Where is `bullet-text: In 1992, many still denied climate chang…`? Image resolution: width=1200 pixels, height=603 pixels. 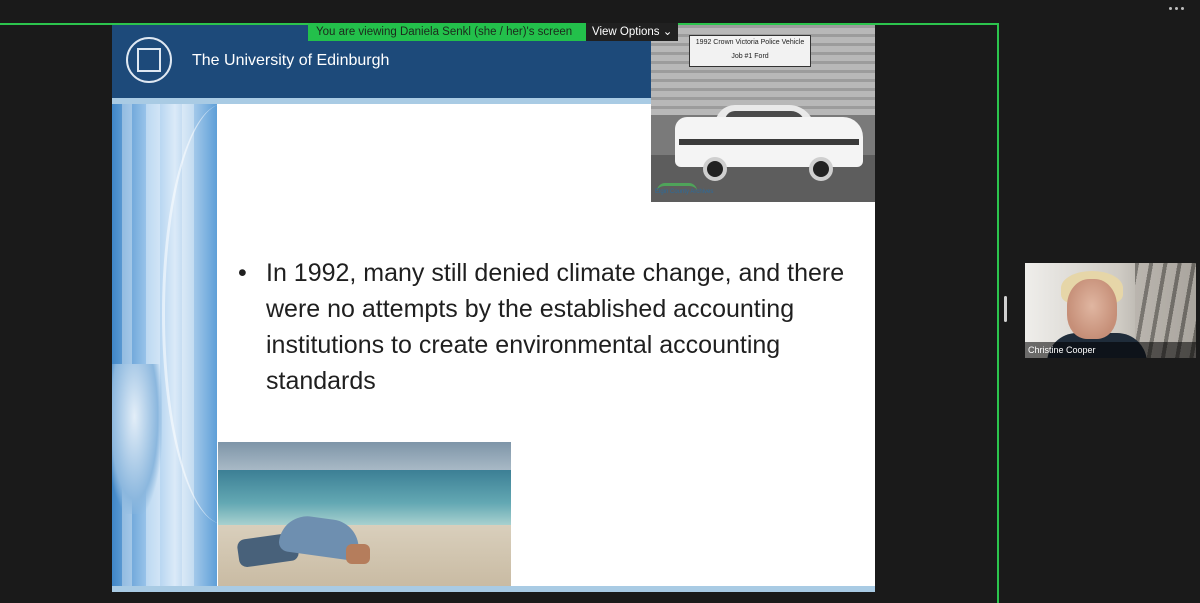
bullet-text: In 1992, many still denied climate chang… is located at coordinates (555, 327).